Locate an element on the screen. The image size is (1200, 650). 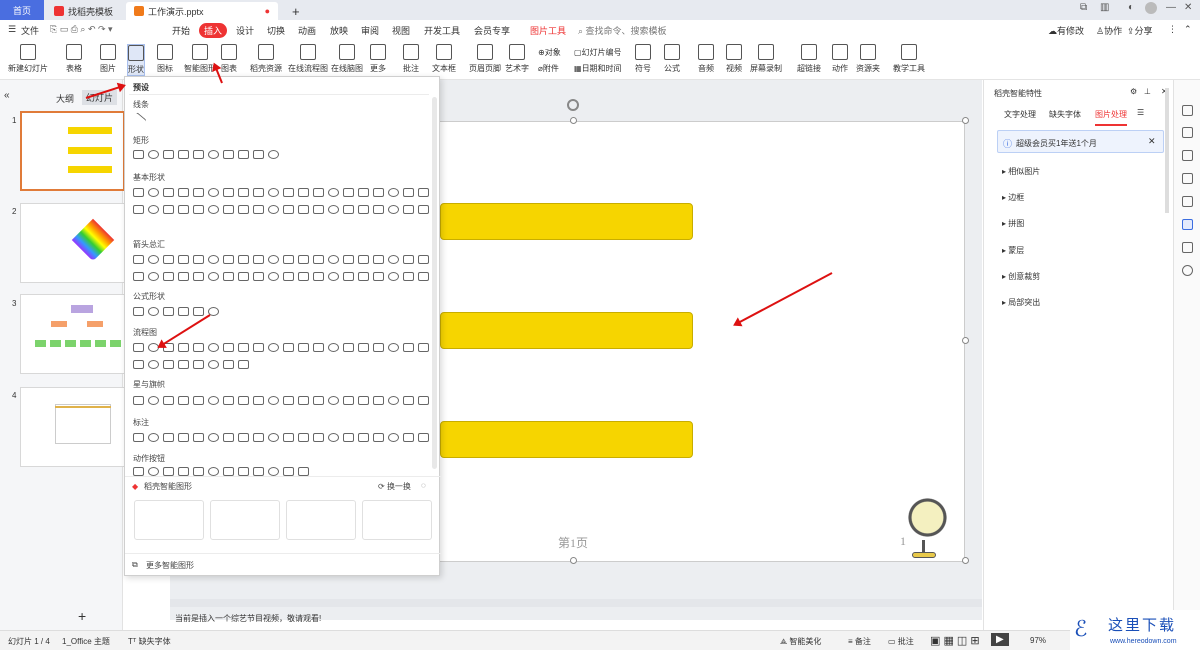
collab-button: ♙协作 is located at coordinates (1109, 30).